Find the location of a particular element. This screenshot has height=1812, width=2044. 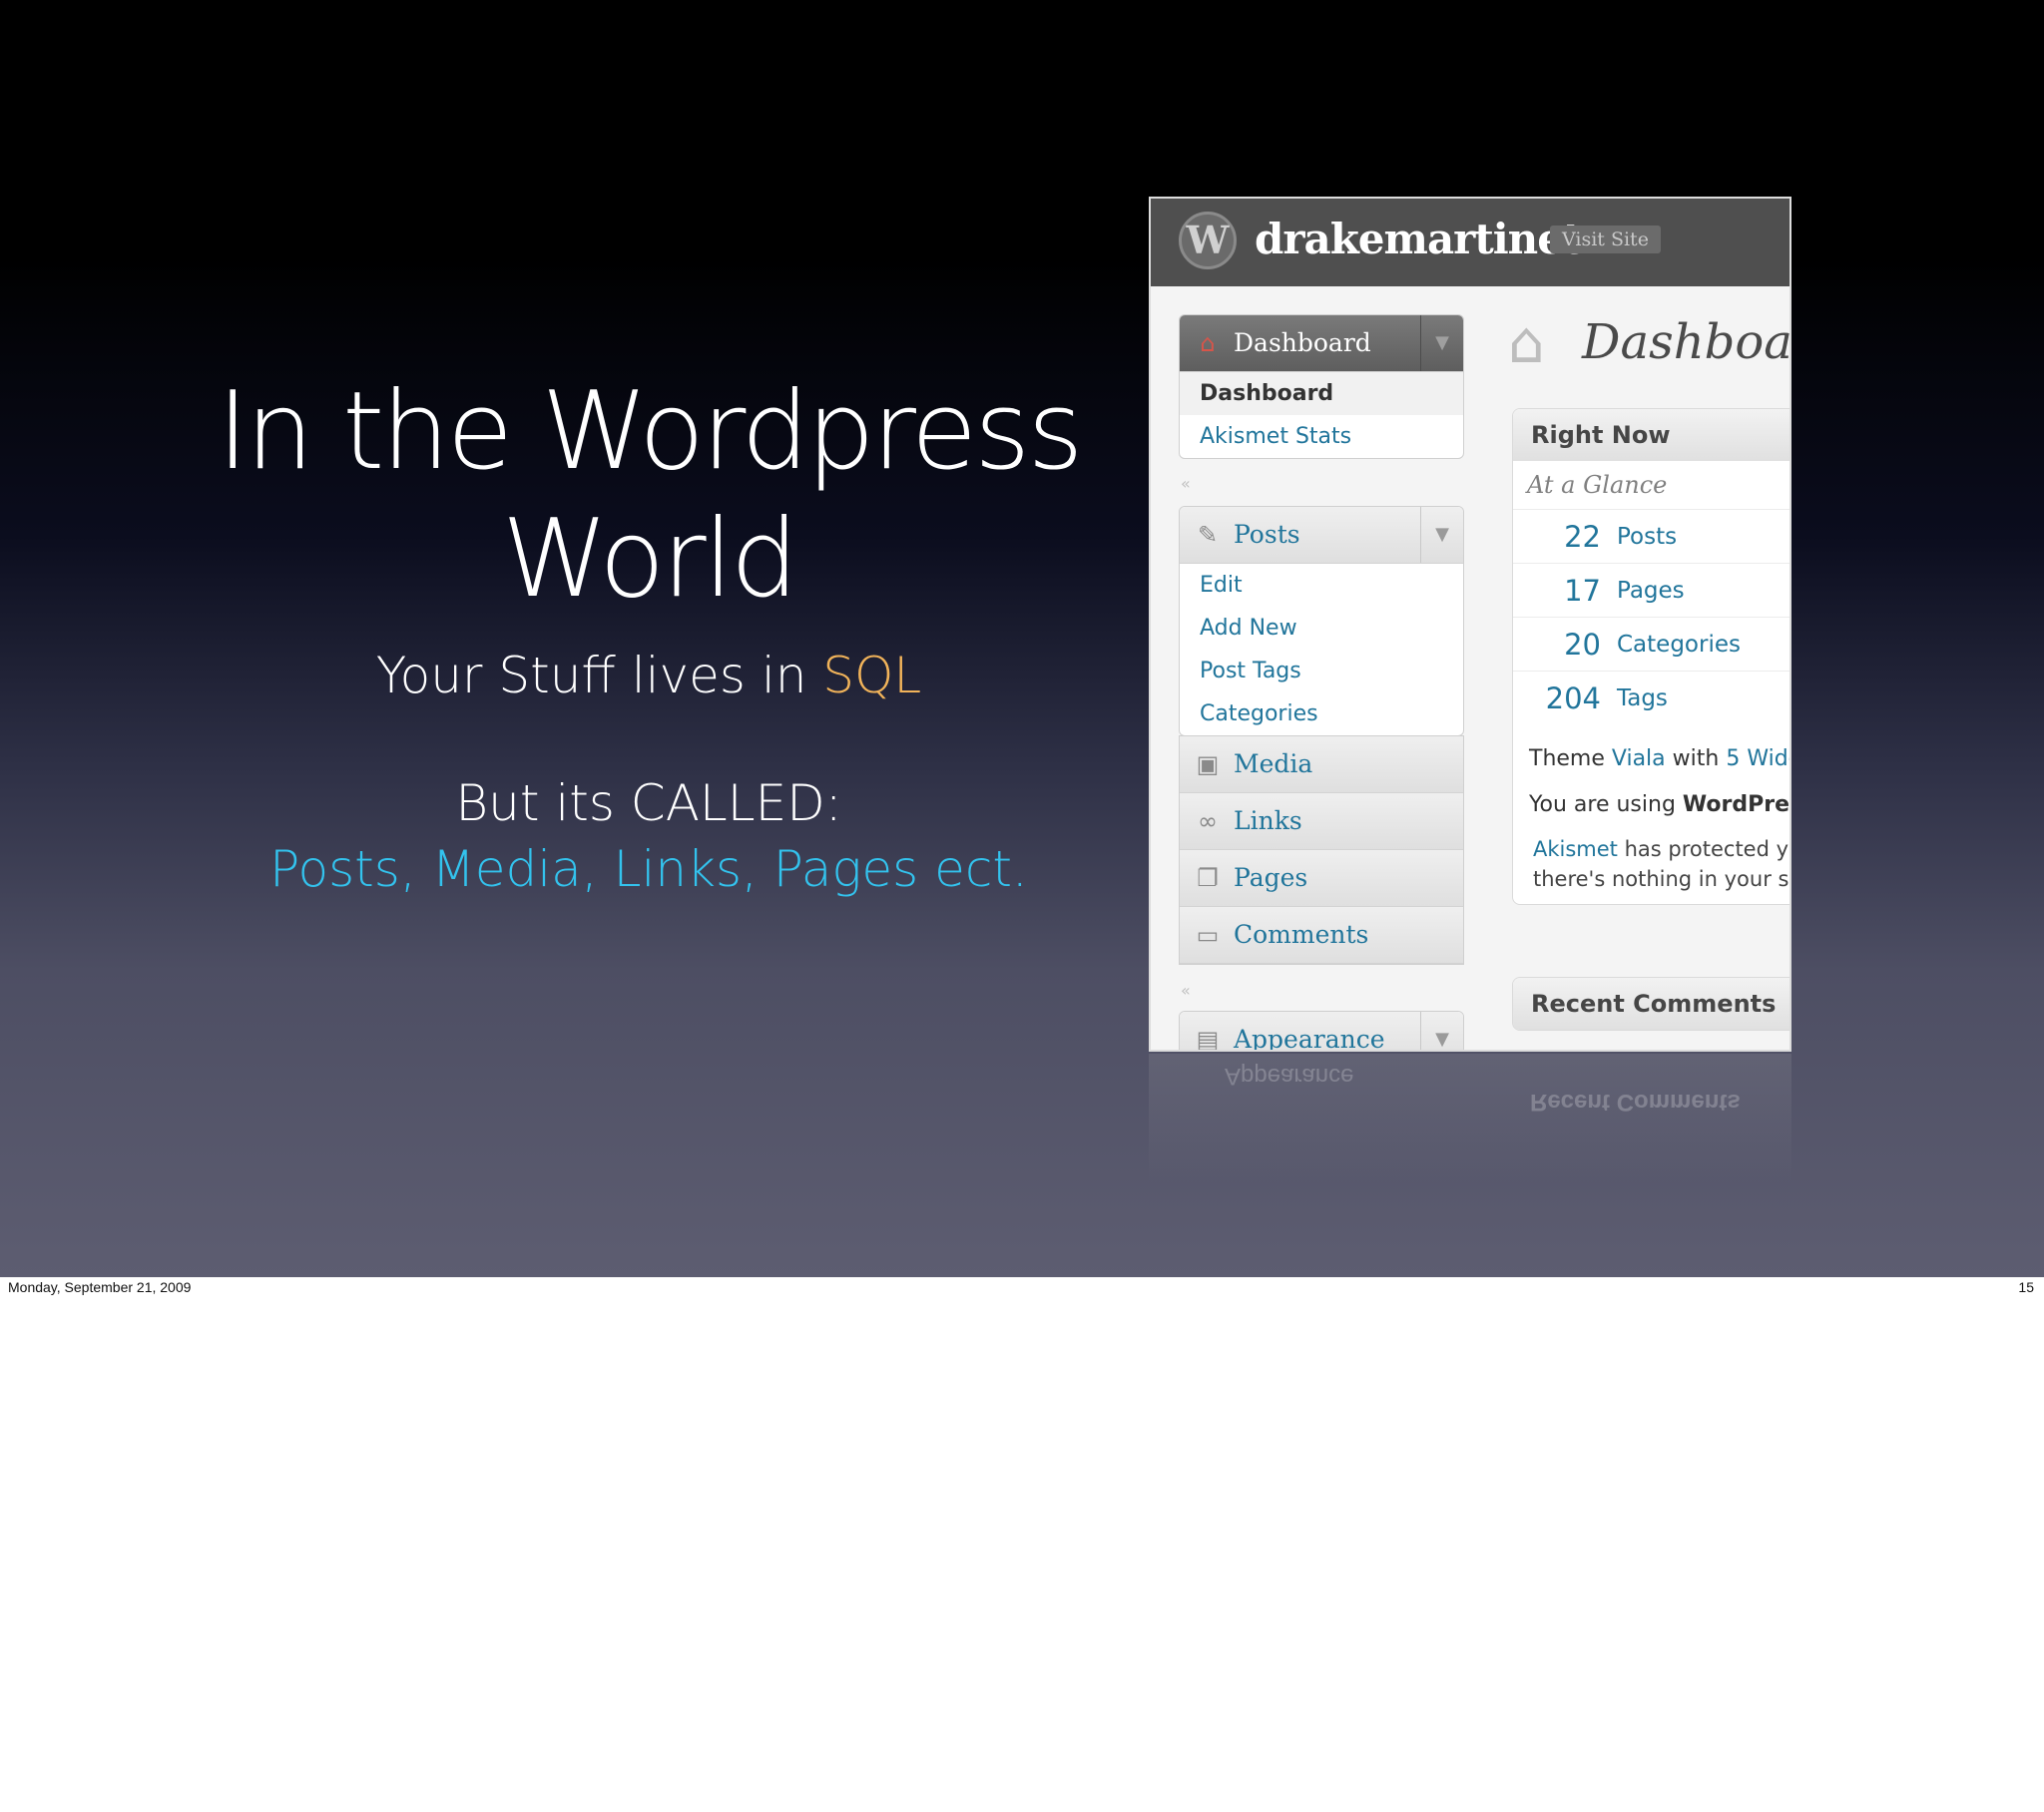

site-name: drakemartinet is located at coordinates (1418, 239).